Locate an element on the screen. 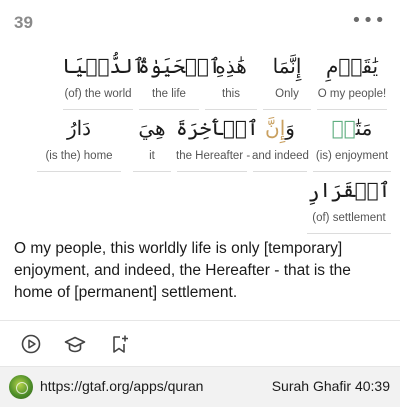 Image resolution: width=400 pixels, height=407 pixels. word-arabic-main: مَتَٰ is located at coordinates (364, 128).